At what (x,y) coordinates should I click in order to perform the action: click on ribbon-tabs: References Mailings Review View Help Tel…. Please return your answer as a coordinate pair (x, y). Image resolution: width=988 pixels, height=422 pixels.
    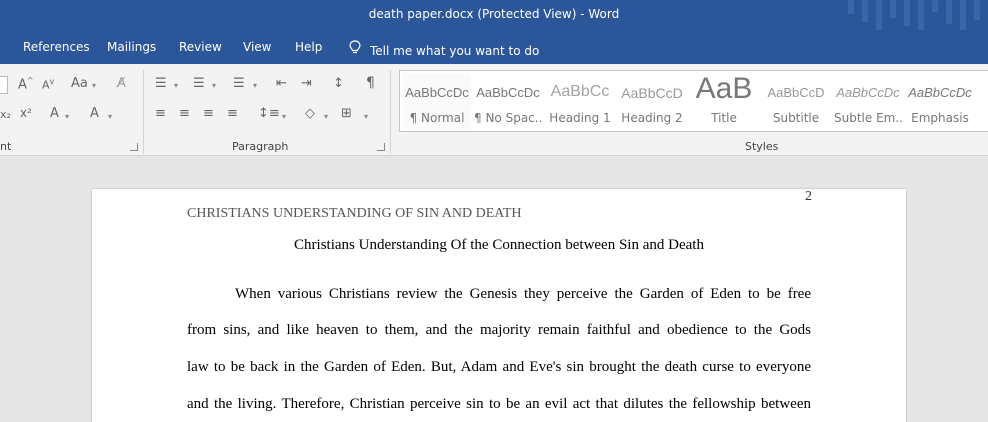
    Looking at the image, I should click on (494, 47).